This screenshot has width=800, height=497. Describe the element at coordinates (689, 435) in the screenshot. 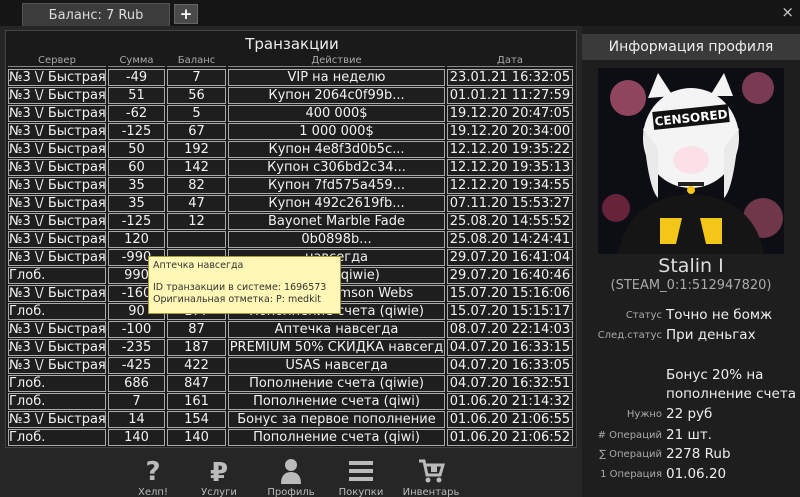

I see `ops-count-value: 21 шт.` at that location.